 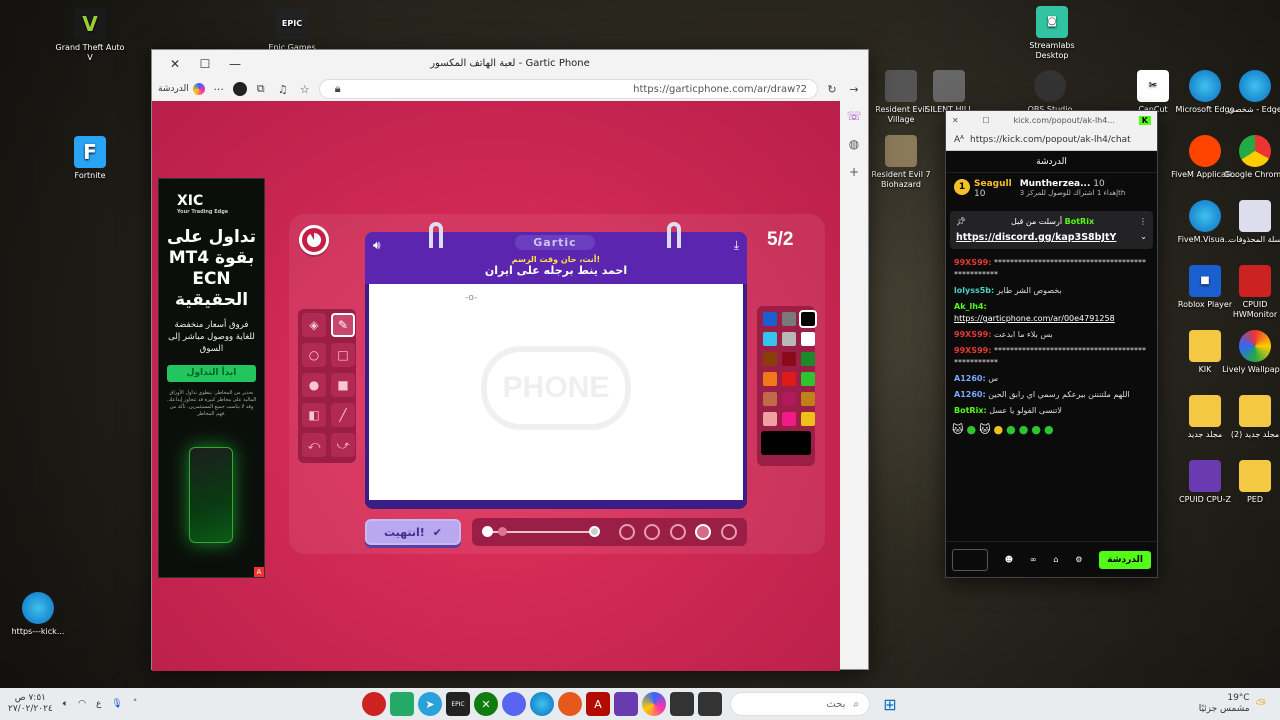 I want to click on ellipse-fill-tool: ●, so click(x=314, y=385).